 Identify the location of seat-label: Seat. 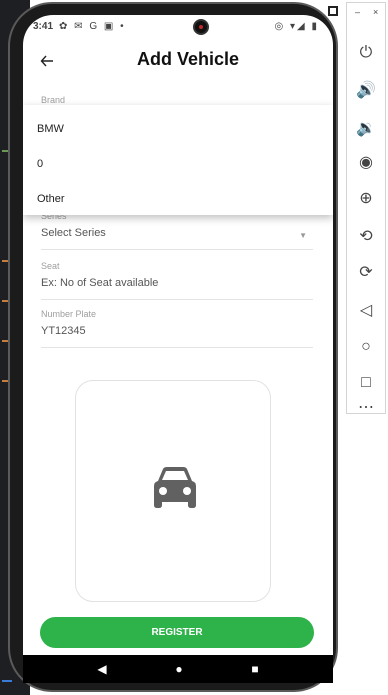
(50, 266).